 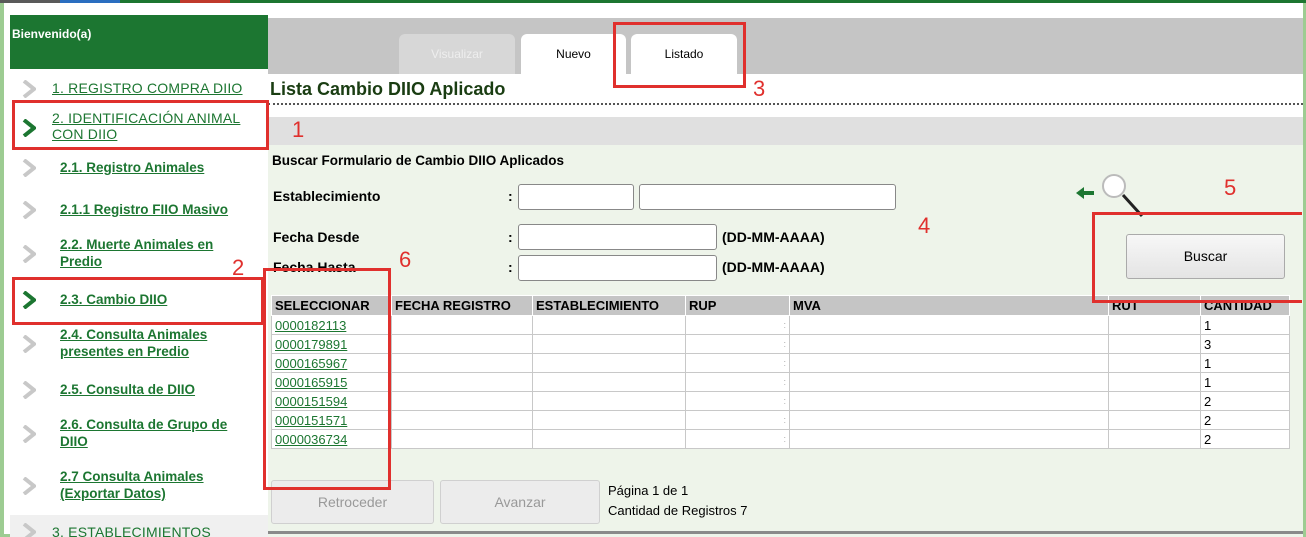 I want to click on table-row: 0000151594 : 2, so click(x=780, y=401).